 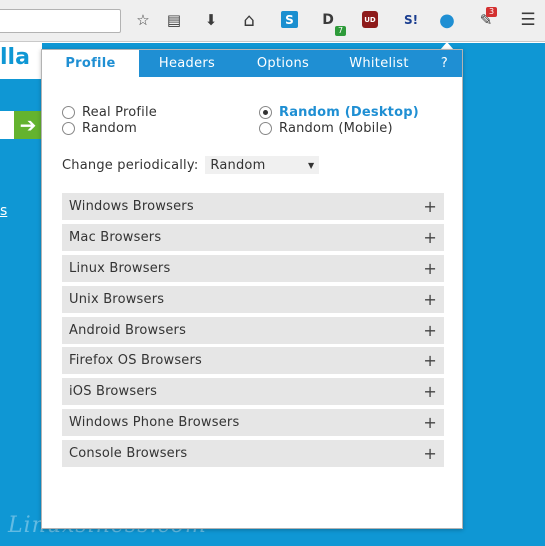 What do you see at coordinates (120, 268) in the screenshot?
I see `group-label: Linux Browsers` at bounding box center [120, 268].